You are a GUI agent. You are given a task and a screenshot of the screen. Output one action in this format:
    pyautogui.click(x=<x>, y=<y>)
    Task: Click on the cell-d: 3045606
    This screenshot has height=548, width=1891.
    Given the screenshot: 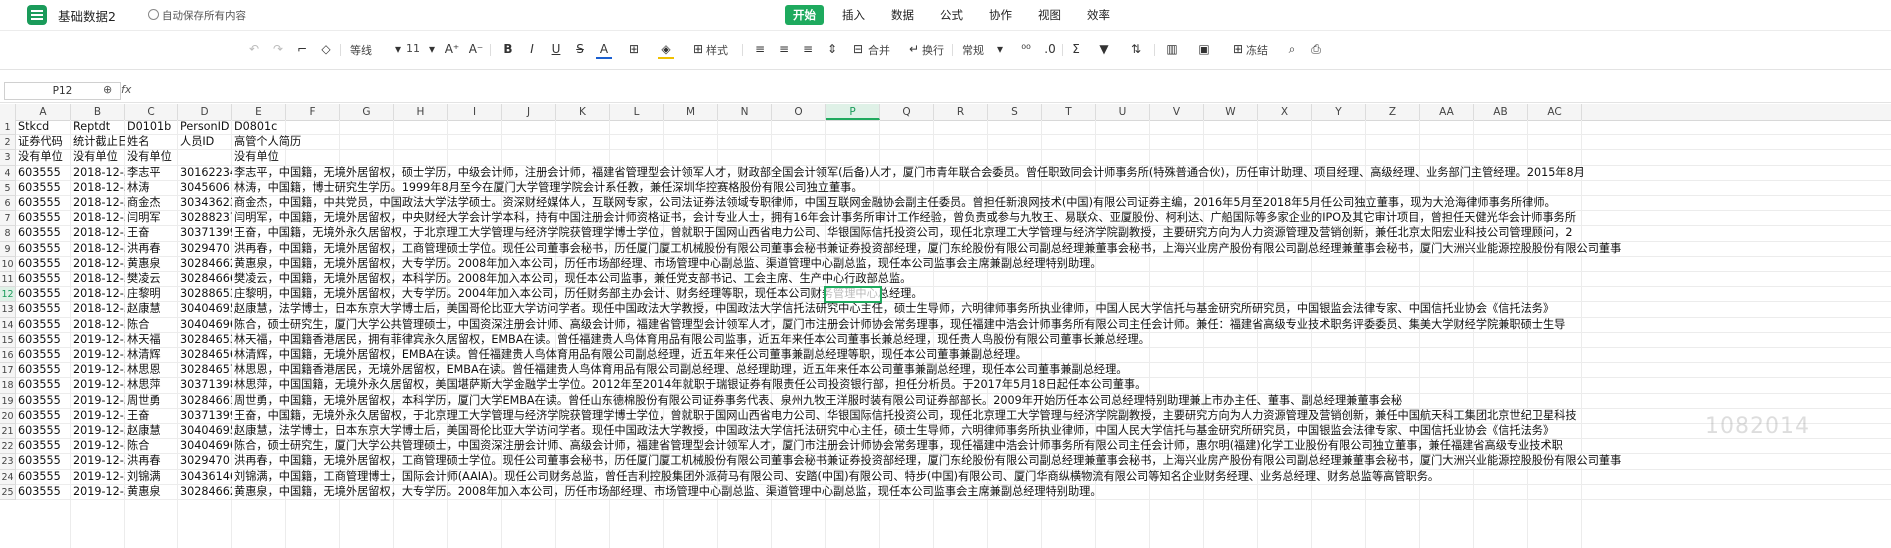 What is the action you would take?
    pyautogui.click(x=205, y=188)
    